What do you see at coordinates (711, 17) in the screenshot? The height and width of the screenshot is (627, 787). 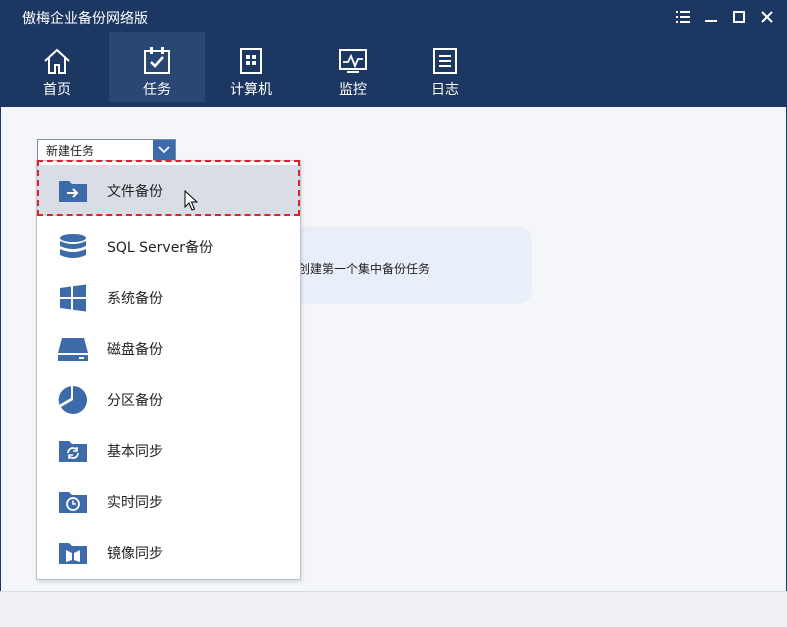 I see `minimize-icon` at bounding box center [711, 17].